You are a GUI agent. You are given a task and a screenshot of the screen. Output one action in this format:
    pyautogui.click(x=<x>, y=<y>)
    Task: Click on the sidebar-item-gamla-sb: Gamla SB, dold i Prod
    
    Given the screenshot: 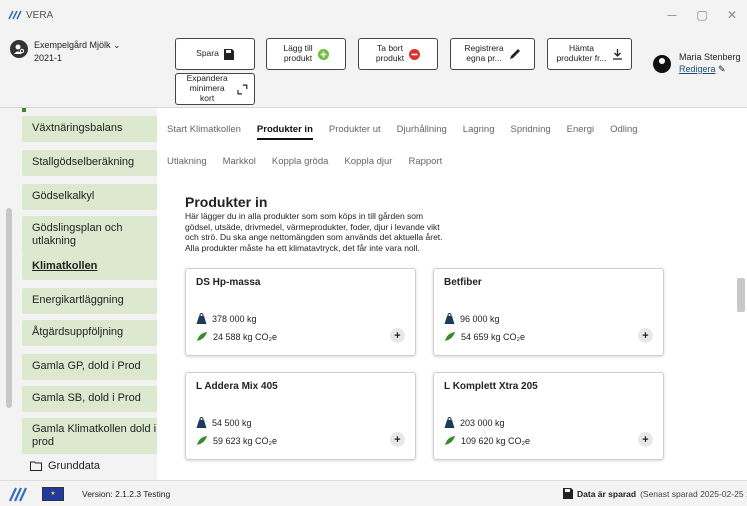 What is the action you would take?
    pyautogui.click(x=94, y=399)
    